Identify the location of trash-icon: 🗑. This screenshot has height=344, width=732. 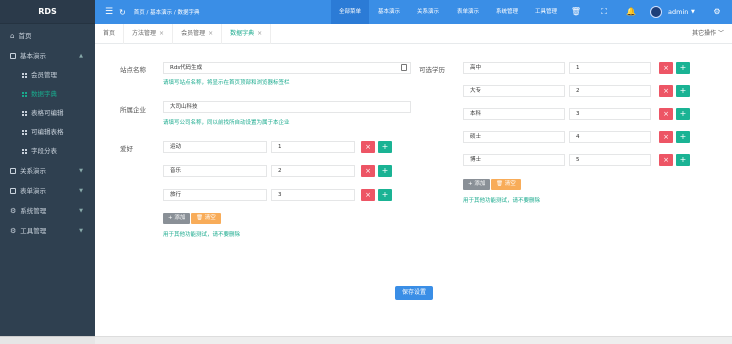
(576, 12).